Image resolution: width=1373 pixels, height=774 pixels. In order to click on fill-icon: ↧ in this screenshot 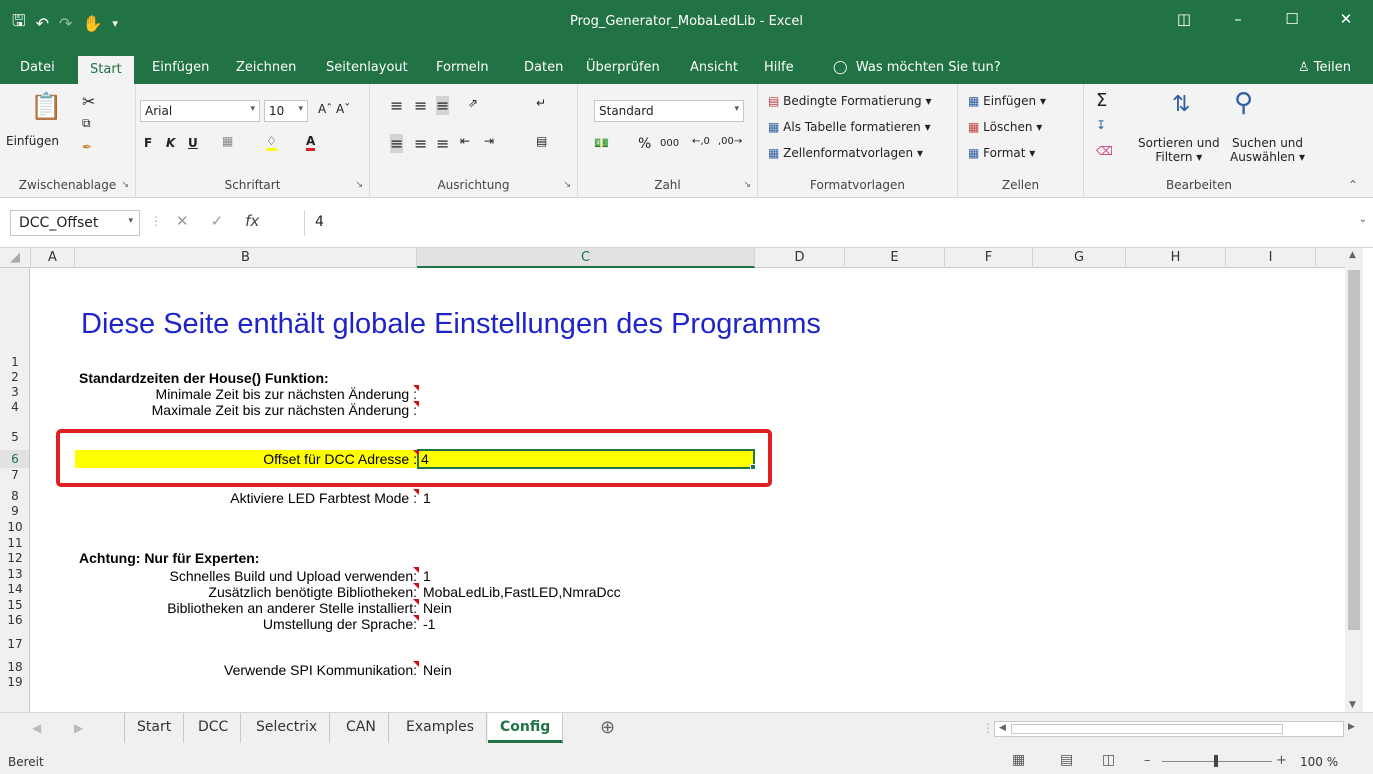, I will do `click(1101, 125)`.